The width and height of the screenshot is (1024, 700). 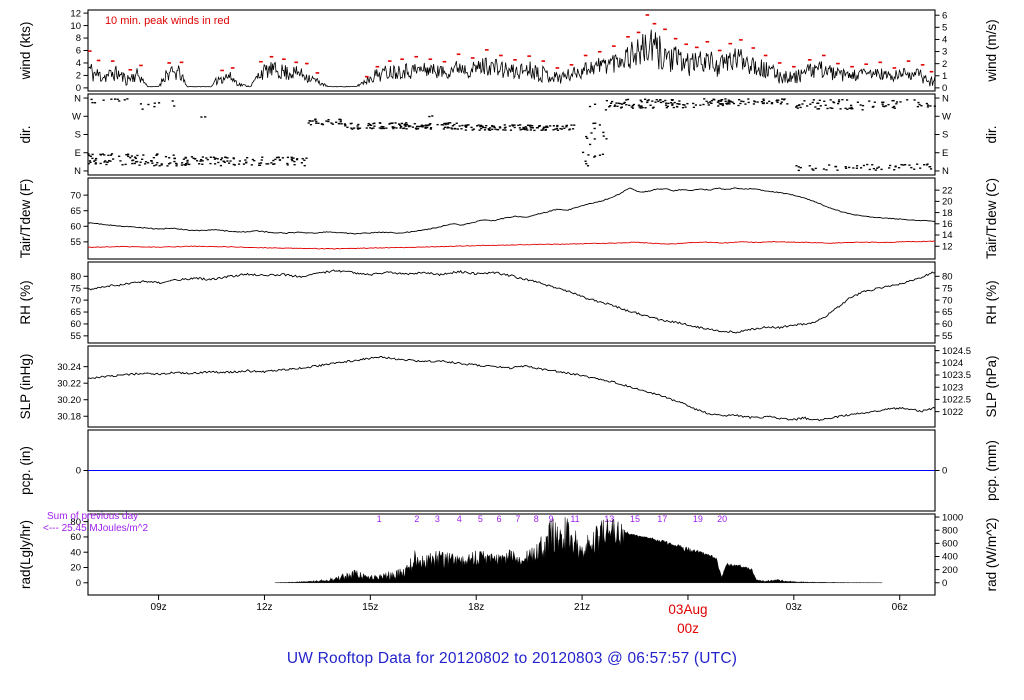 What do you see at coordinates (578, 550) in the screenshot?
I see `rad-area` at bounding box center [578, 550].